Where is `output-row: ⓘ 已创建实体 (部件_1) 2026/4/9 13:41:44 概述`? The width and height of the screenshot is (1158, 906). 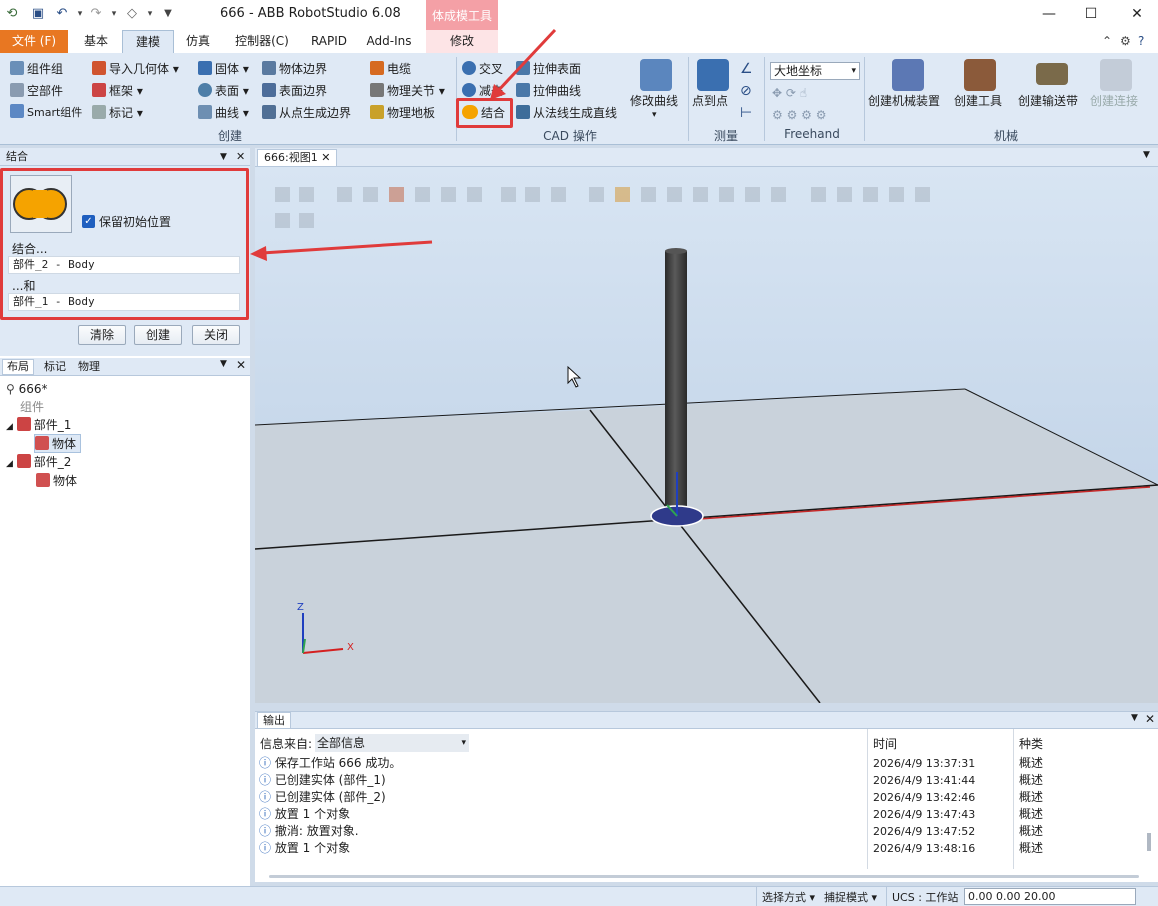 output-row: ⓘ 已创建实体 (部件_1) 2026/4/9 13:41:44 概述 is located at coordinates (699, 780).